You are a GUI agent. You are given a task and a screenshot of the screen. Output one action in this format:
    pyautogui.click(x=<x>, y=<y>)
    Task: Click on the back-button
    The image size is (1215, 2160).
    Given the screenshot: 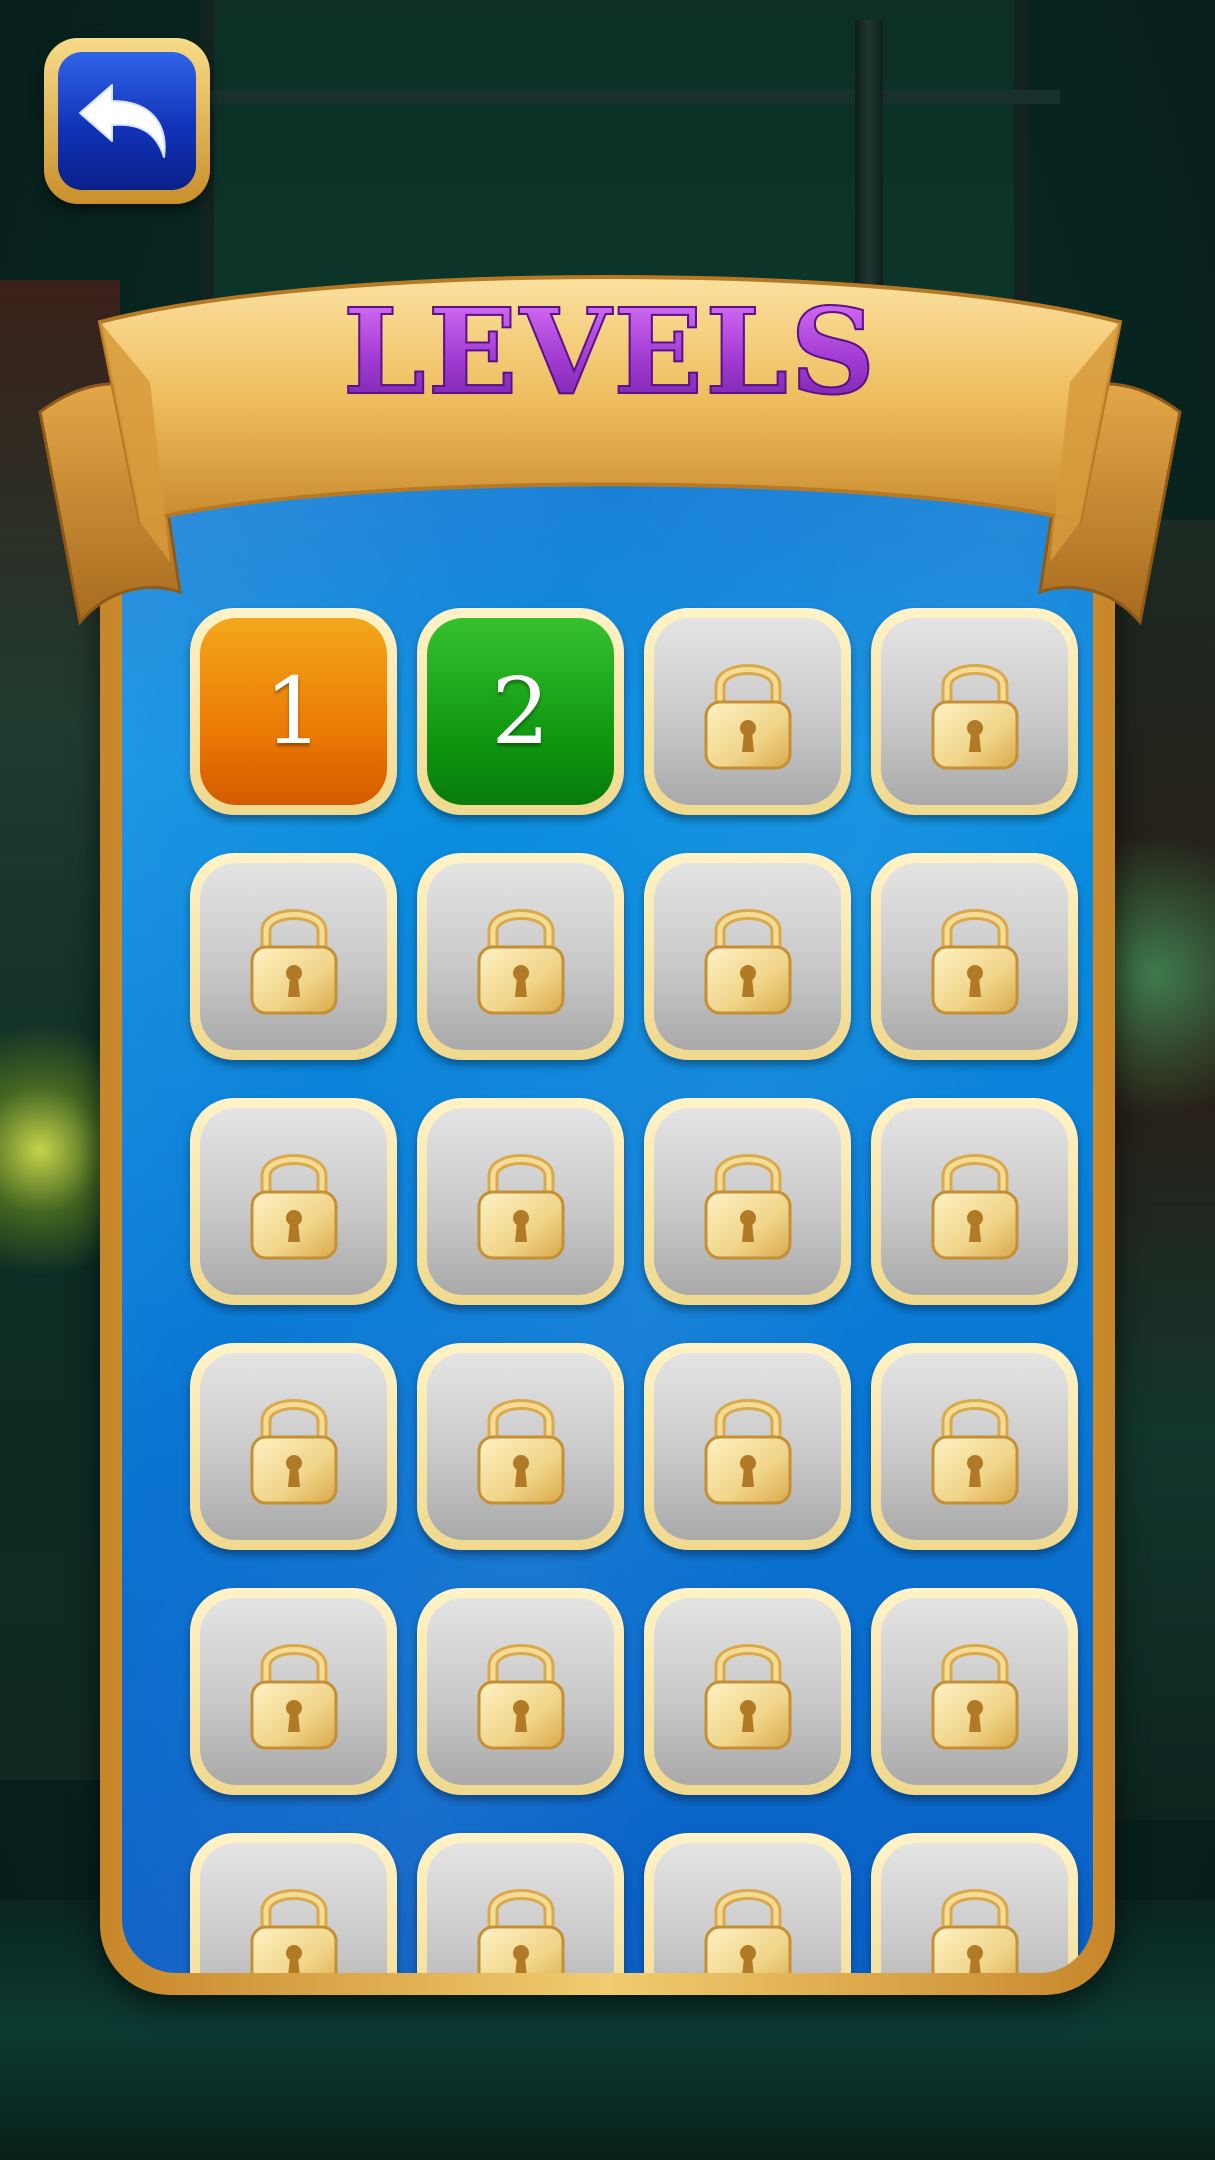 What is the action you would take?
    pyautogui.click(x=127, y=121)
    